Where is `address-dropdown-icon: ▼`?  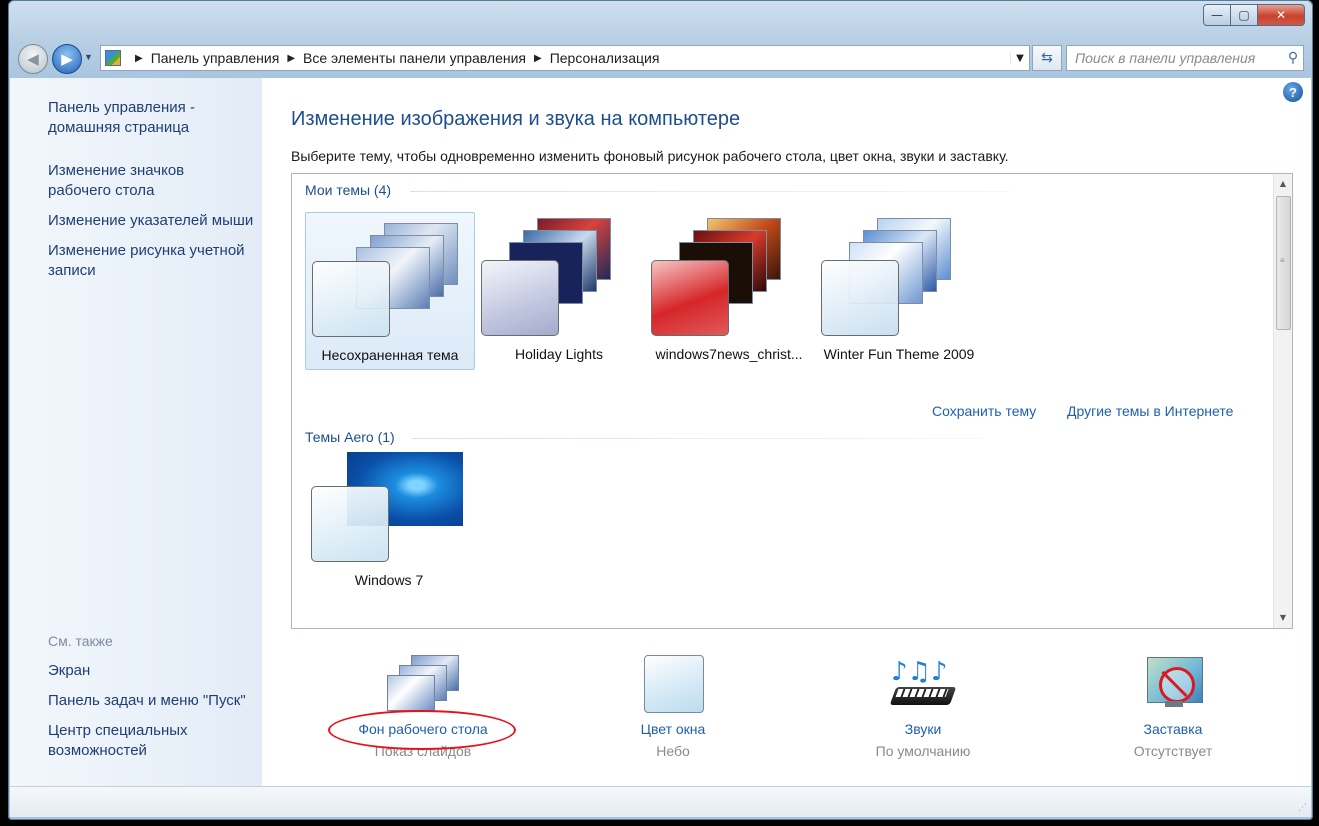 address-dropdown-icon: ▼ is located at coordinates (1019, 58).